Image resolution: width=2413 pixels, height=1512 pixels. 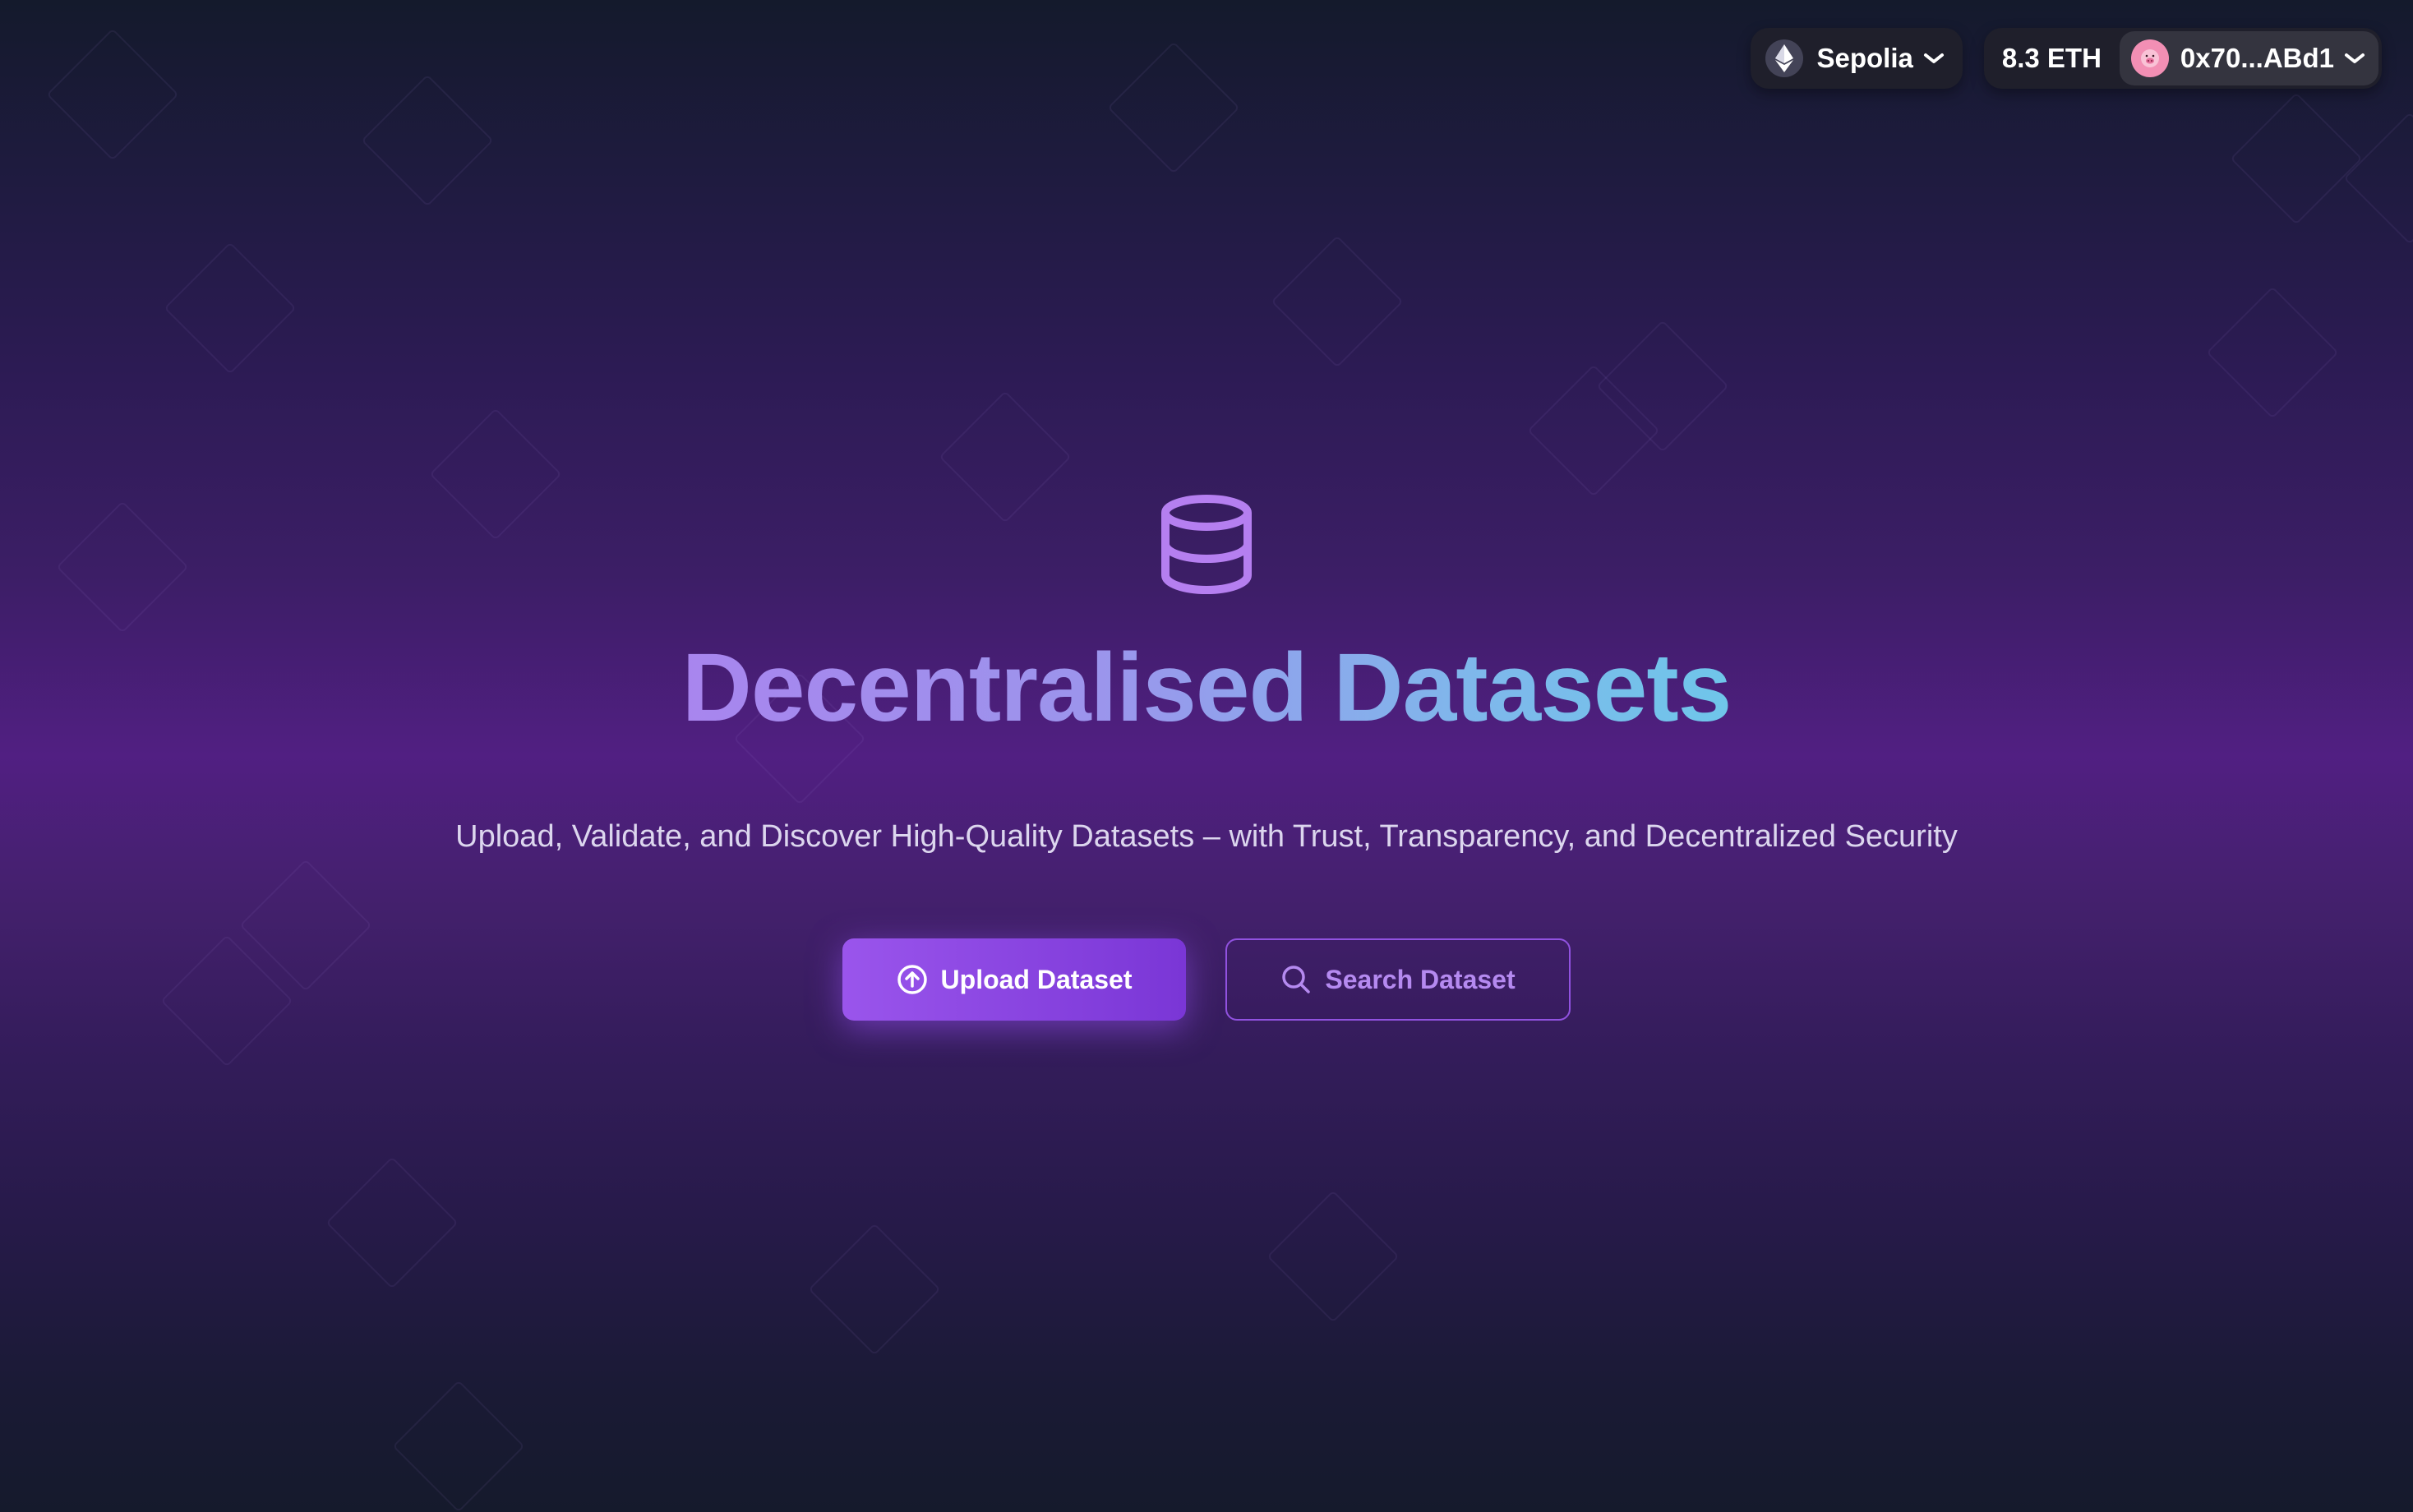 What do you see at coordinates (2150, 58) in the screenshot?
I see `pig-avatar-icon` at bounding box center [2150, 58].